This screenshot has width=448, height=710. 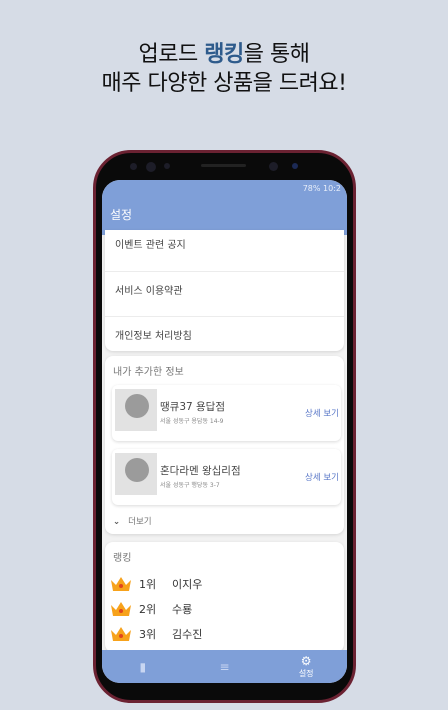 I want to click on menu-icon: ≡, so click(x=224, y=666).